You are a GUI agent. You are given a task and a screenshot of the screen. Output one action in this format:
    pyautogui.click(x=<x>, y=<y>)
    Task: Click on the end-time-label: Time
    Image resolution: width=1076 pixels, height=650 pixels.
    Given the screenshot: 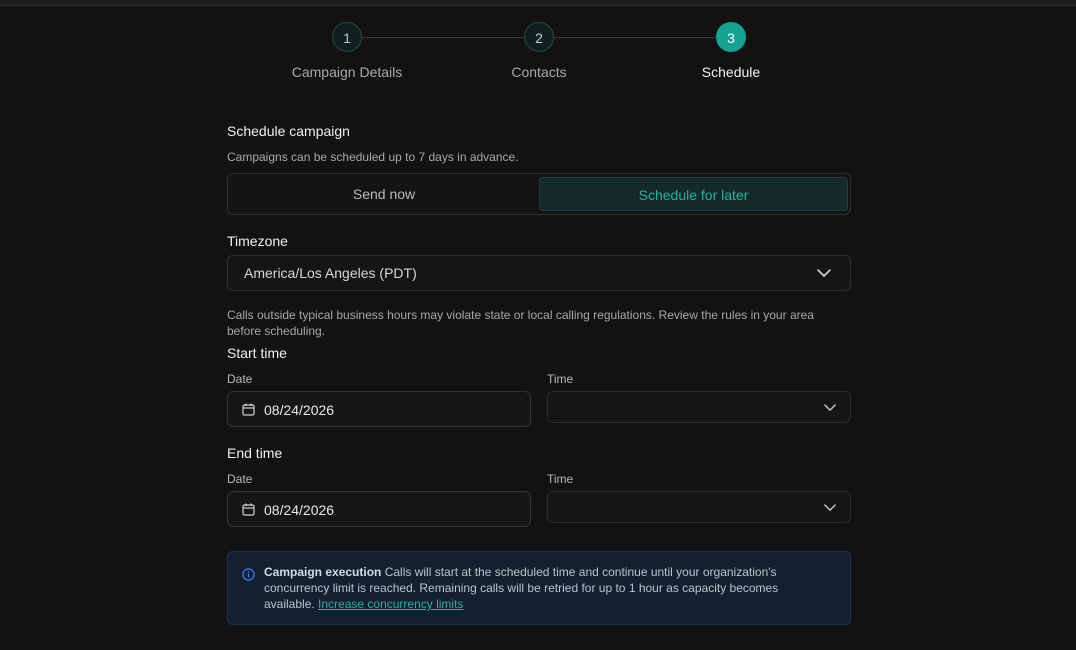 What is the action you would take?
    pyautogui.click(x=560, y=479)
    